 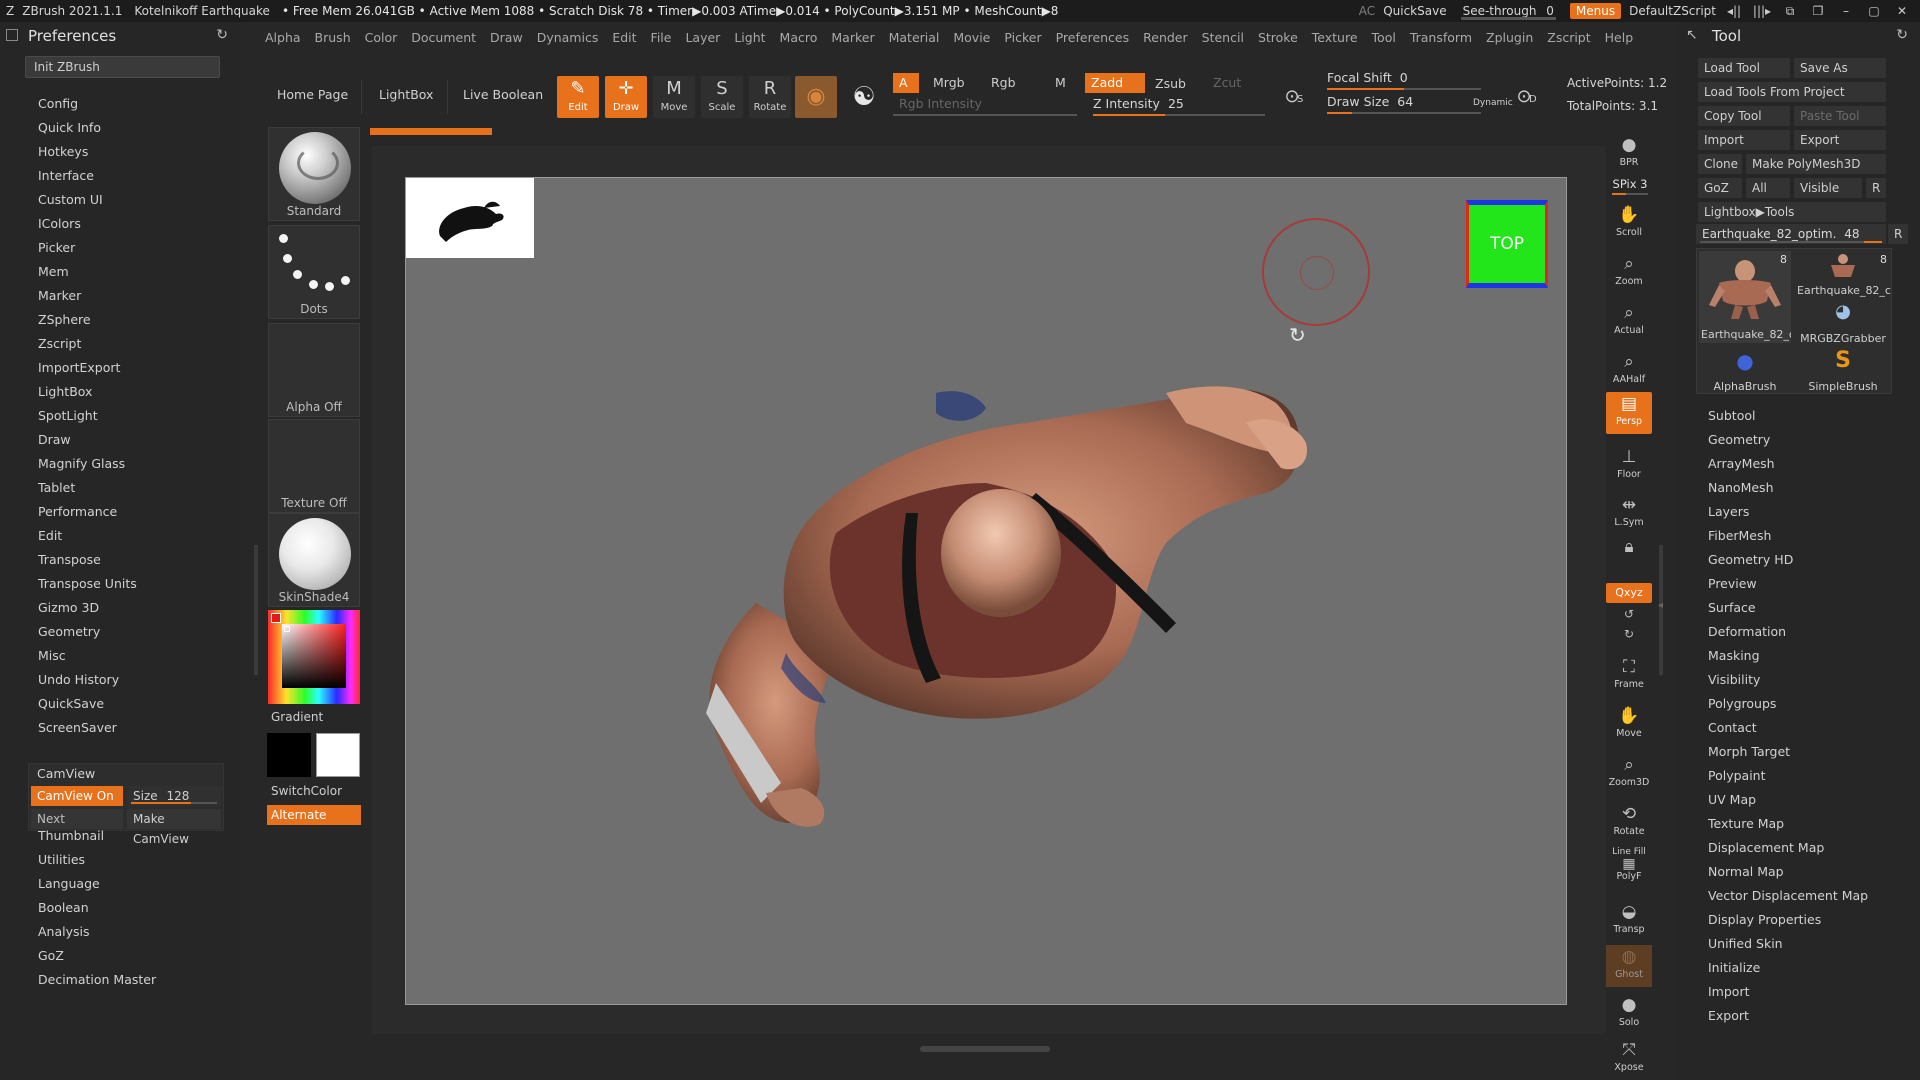 I want to click on prefs-item-decimation-master: Decimation Master, so click(x=97, y=979).